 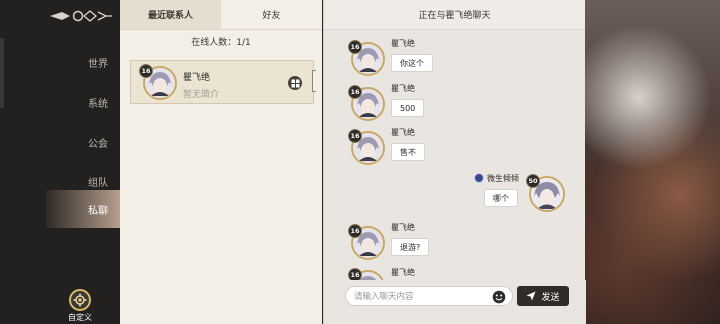 What do you see at coordinates (221, 43) in the screenshot?
I see `online-count: 在线人数：1/1` at bounding box center [221, 43].